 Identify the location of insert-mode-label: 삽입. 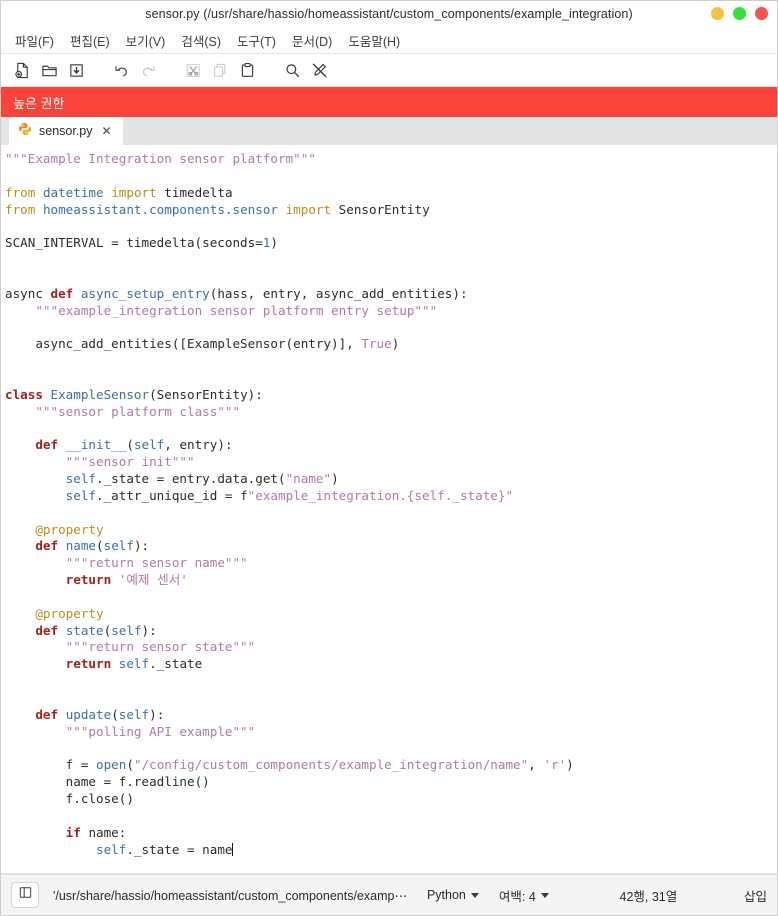
(755, 896).